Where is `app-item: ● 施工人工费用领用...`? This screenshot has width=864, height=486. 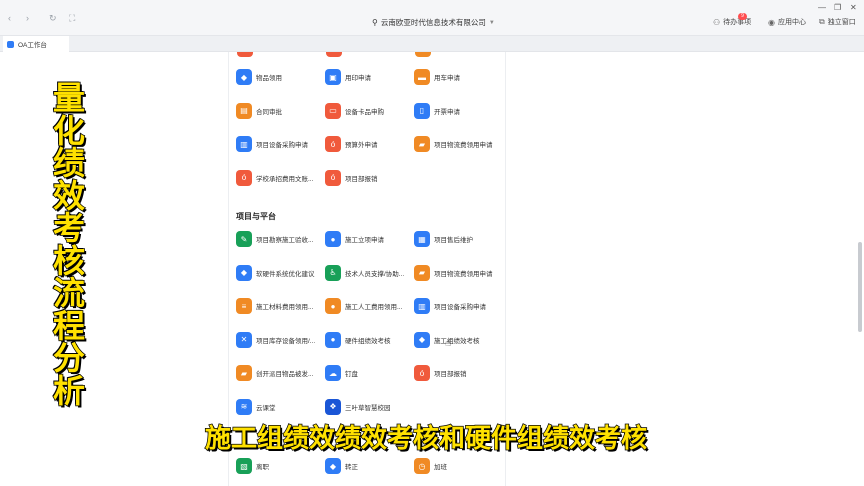 app-item: ● 施工人工费用领用... is located at coordinates (363, 306).